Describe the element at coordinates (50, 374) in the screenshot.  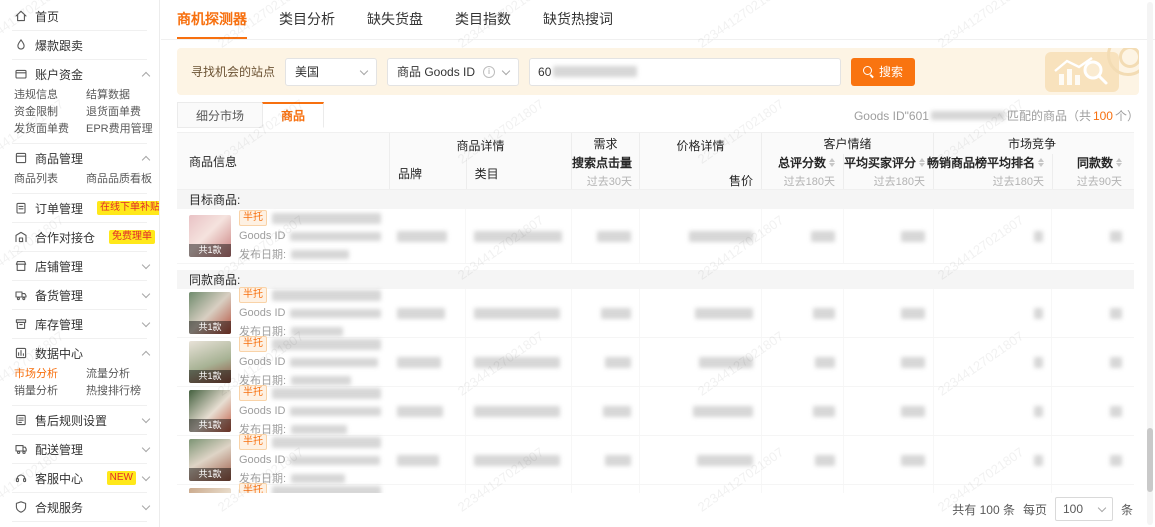
I see `sidebar-sublink-market-analysis: 市场分析` at that location.